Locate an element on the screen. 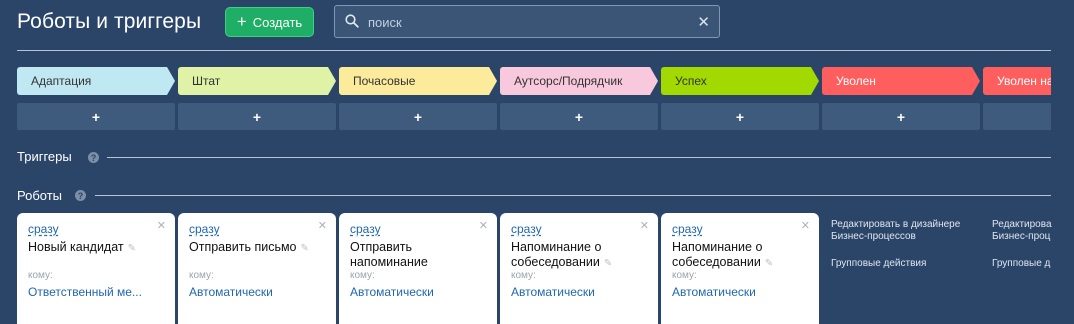 Image resolution: width=1074 pixels, height=324 pixels. robots-heading: Роботы is located at coordinates (40, 195).